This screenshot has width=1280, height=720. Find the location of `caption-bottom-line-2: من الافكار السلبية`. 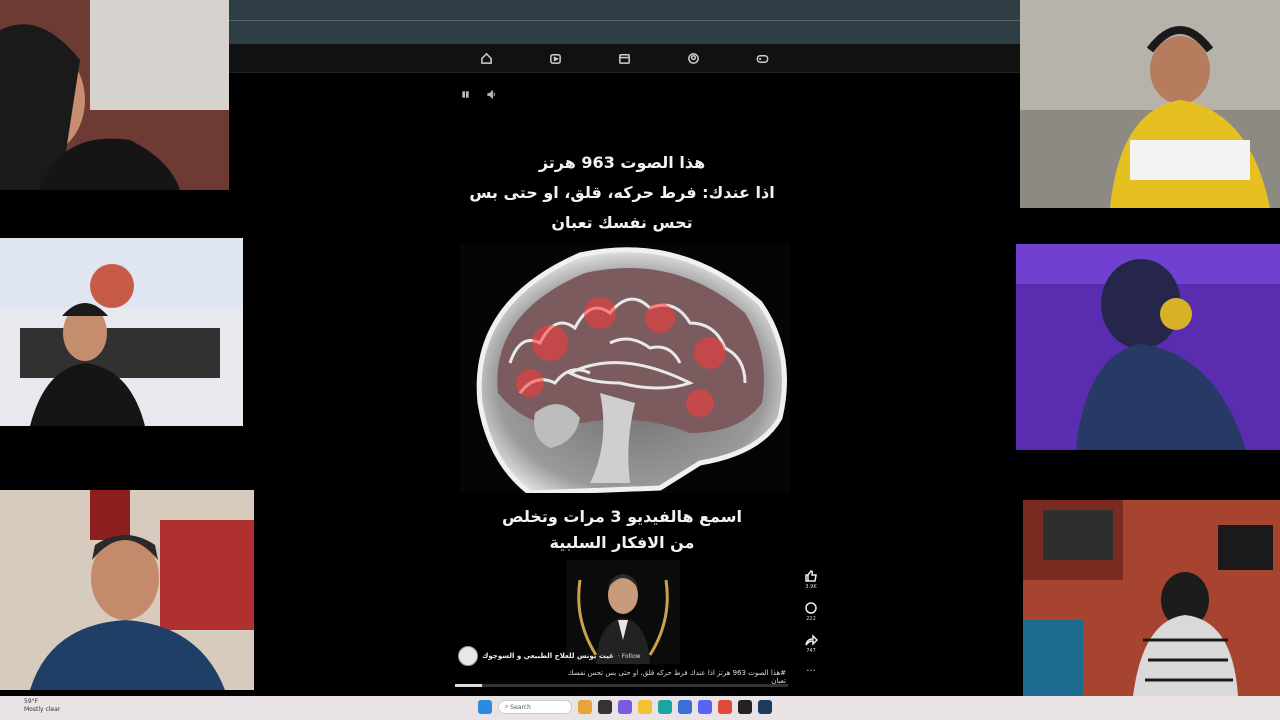

caption-bottom-line-2: من الافكار السلبية is located at coordinates (622, 542).